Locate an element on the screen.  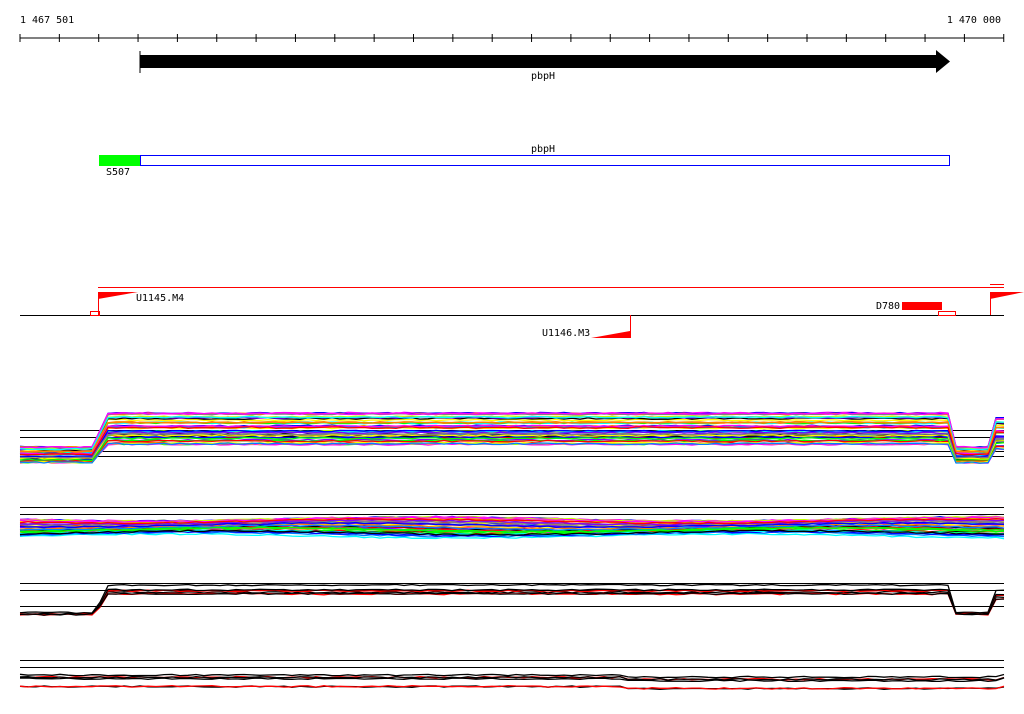
ruler-end-label: 1 470 000 is located at coordinates (974, 20).